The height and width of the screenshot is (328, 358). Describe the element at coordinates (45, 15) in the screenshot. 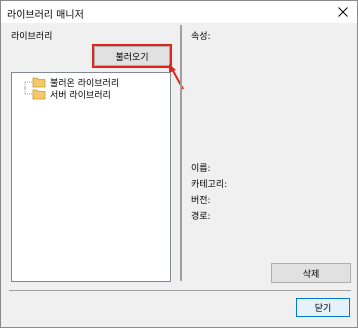

I see `window-title: 라이브러리 매니저` at that location.